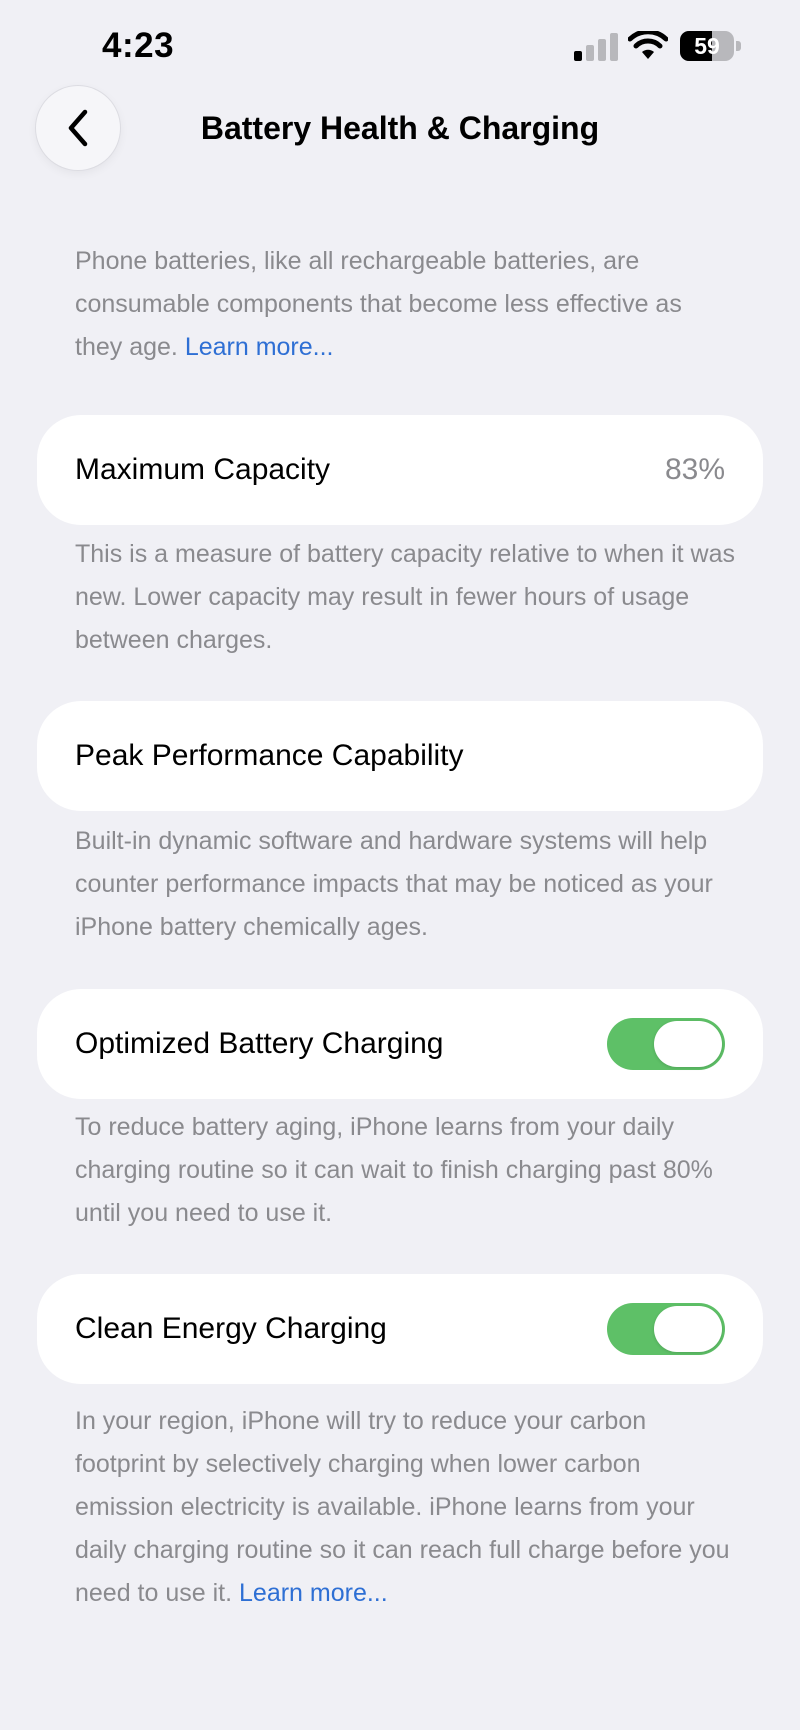 The image size is (800, 1730). What do you see at coordinates (400, 48) in the screenshot?
I see `status-bar: 4:23 59` at bounding box center [400, 48].